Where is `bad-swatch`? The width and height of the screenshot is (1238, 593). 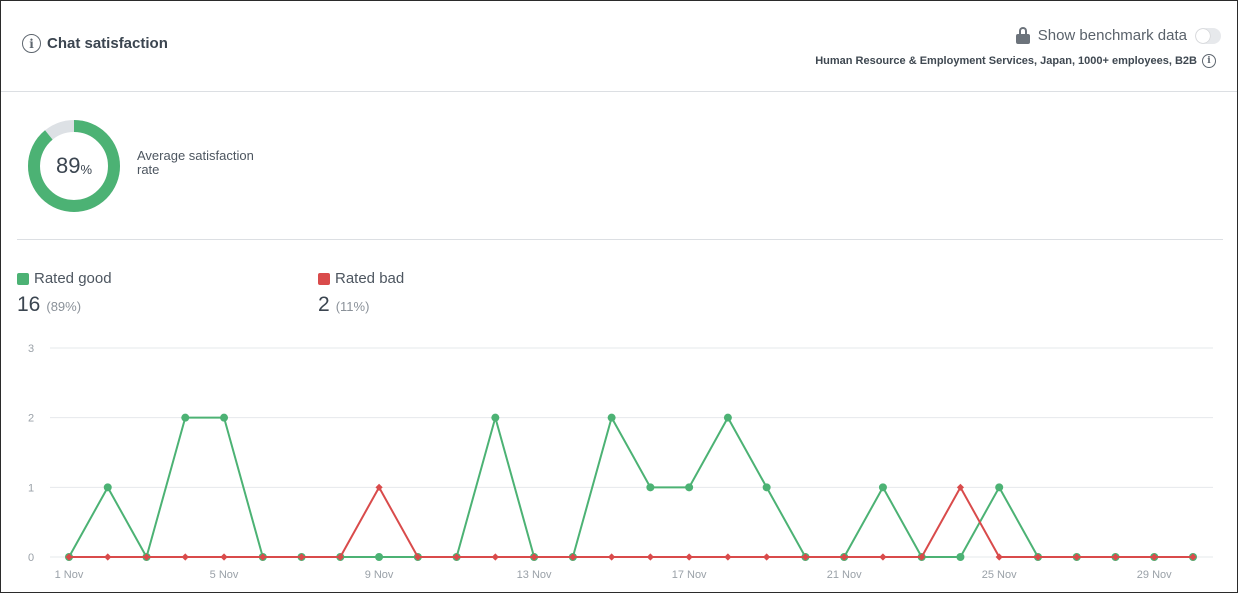
bad-swatch is located at coordinates (324, 278).